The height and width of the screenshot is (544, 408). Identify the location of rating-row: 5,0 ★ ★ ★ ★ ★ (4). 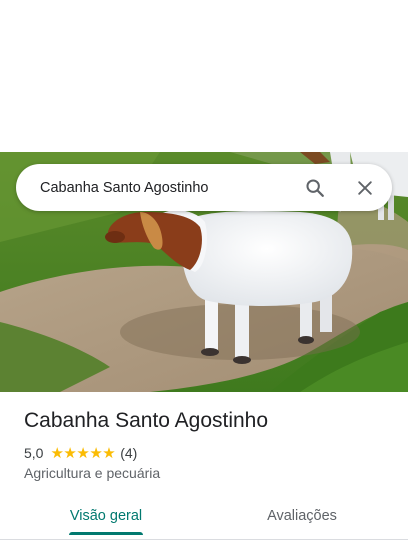
(80, 453).